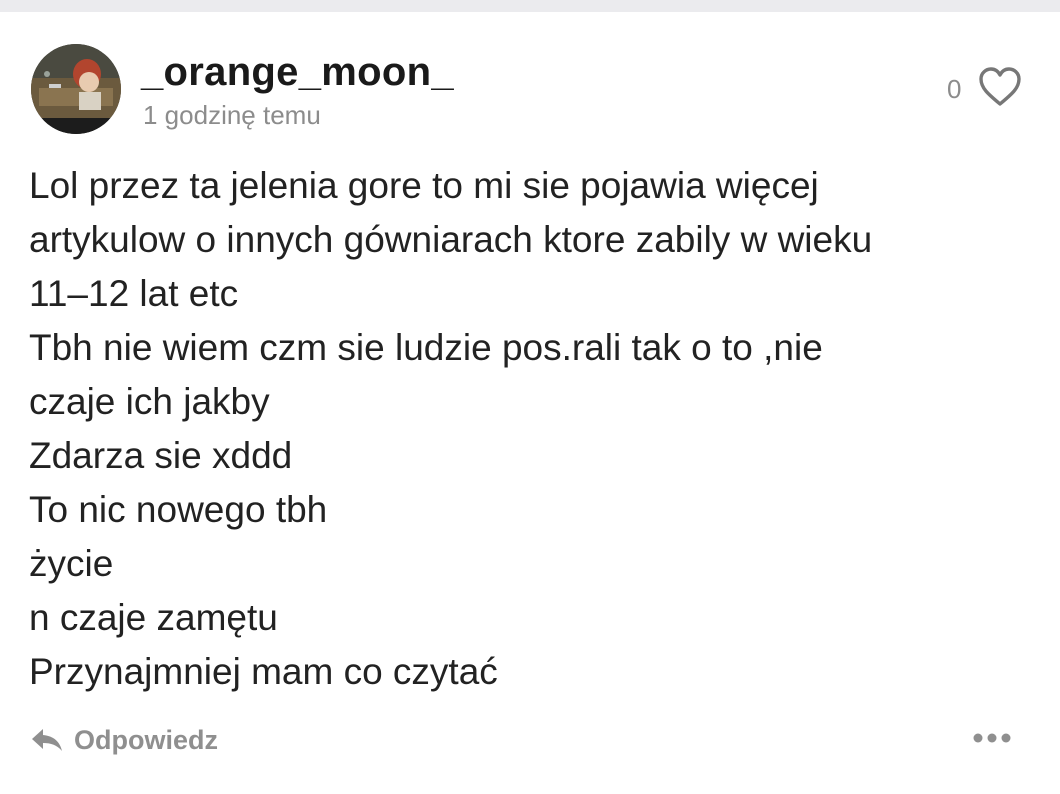  I want to click on like-count: 0, so click(954, 89).